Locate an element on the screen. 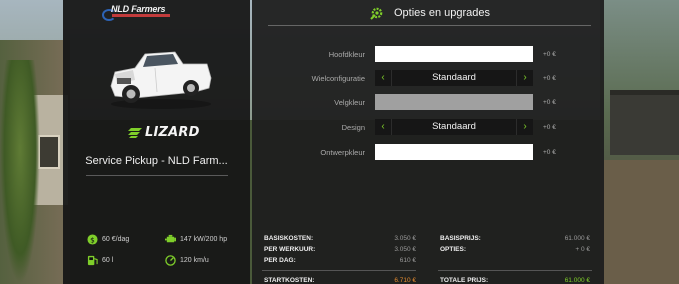 This screenshot has height=284, width=679. stat-speed: 120 km/u is located at coordinates (187, 260).